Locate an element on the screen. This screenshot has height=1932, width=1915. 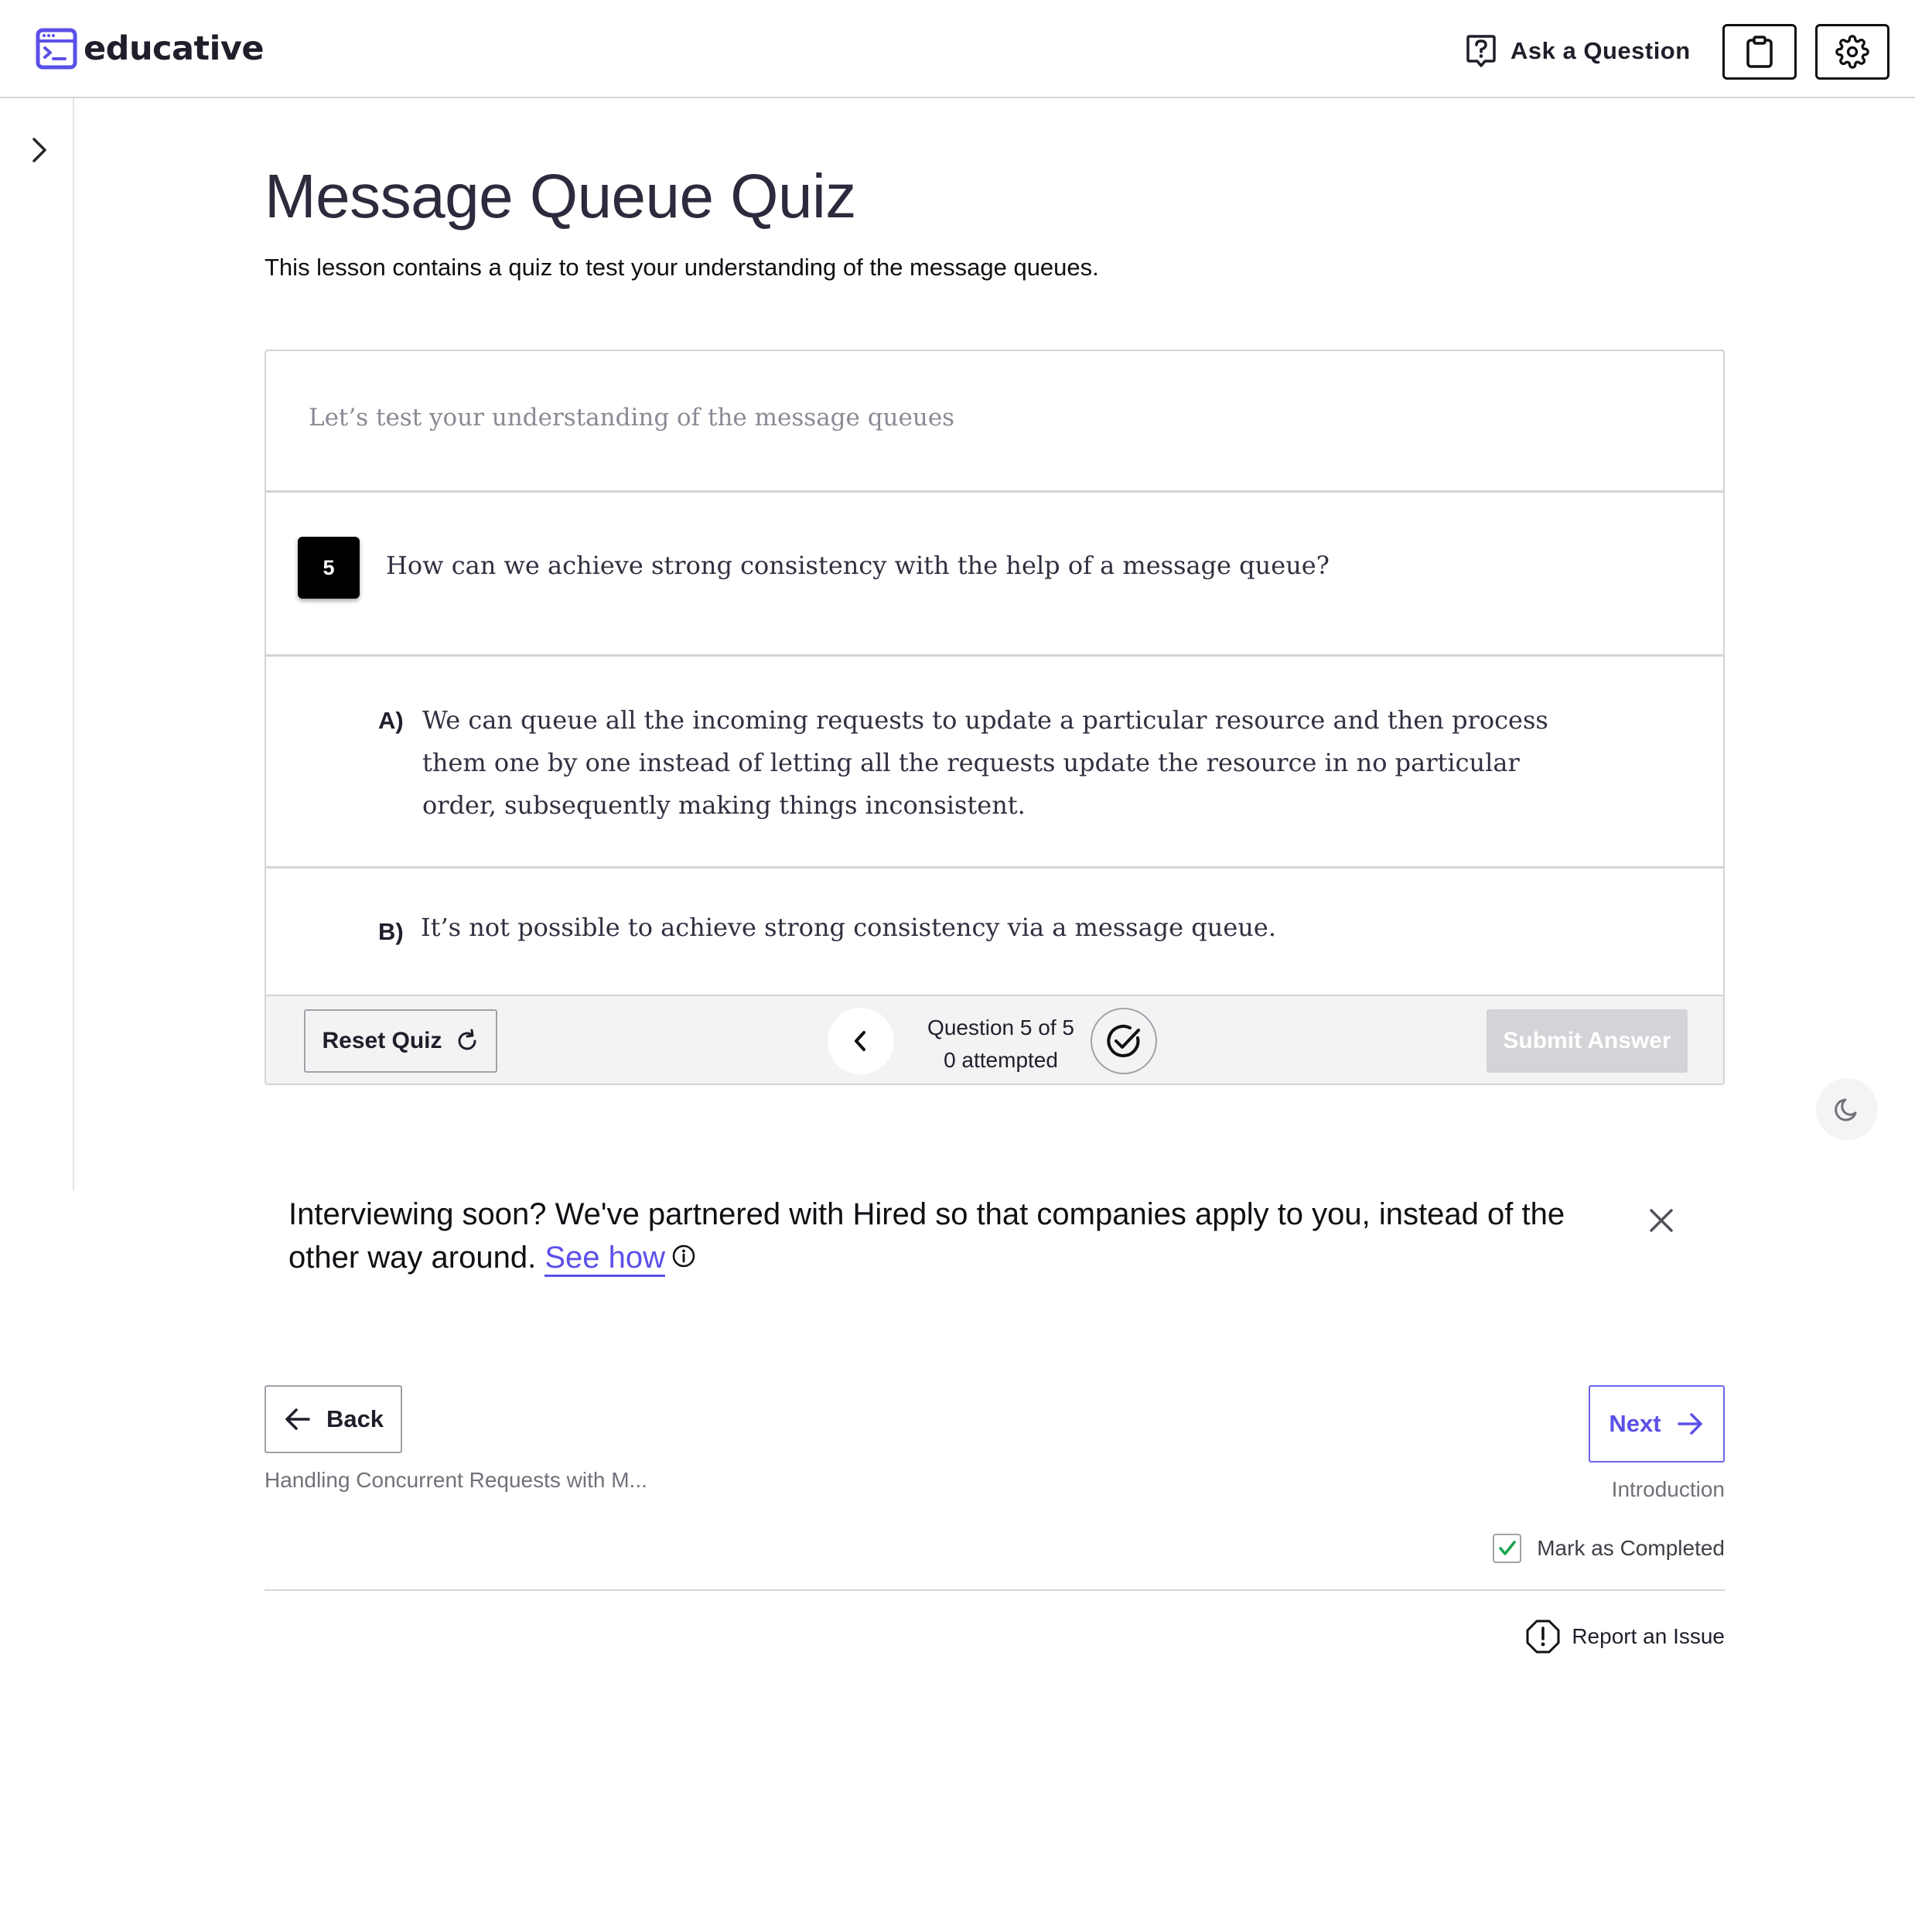
mark-completed-checkbox is located at coordinates (1507, 1548).